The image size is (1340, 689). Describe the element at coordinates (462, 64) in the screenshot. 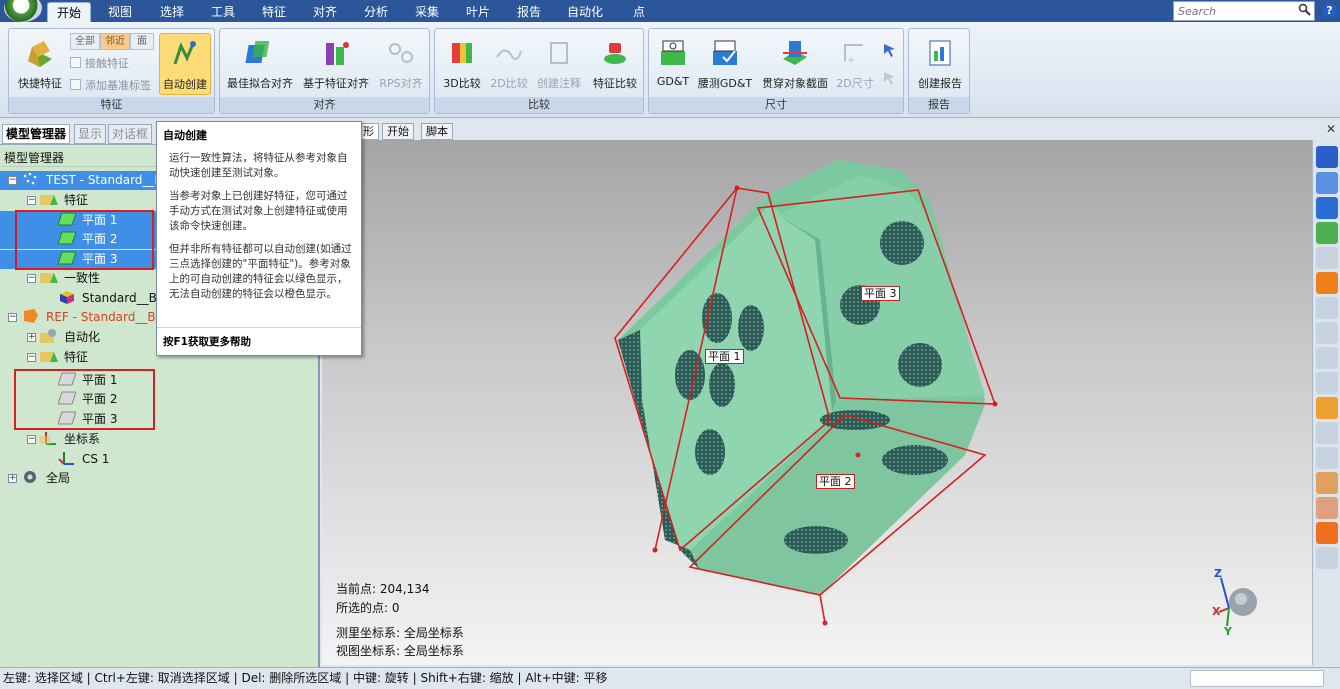

I see `compare-3d-button: 3D比较` at that location.